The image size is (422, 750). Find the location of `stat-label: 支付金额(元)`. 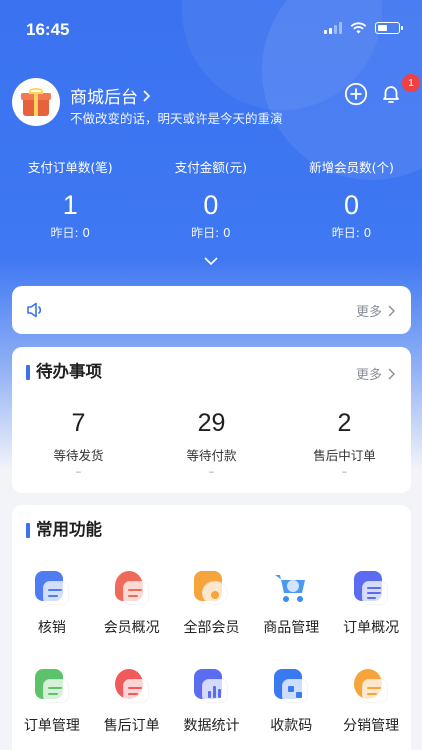

stat-label: 支付金额(元) is located at coordinates (211, 167).